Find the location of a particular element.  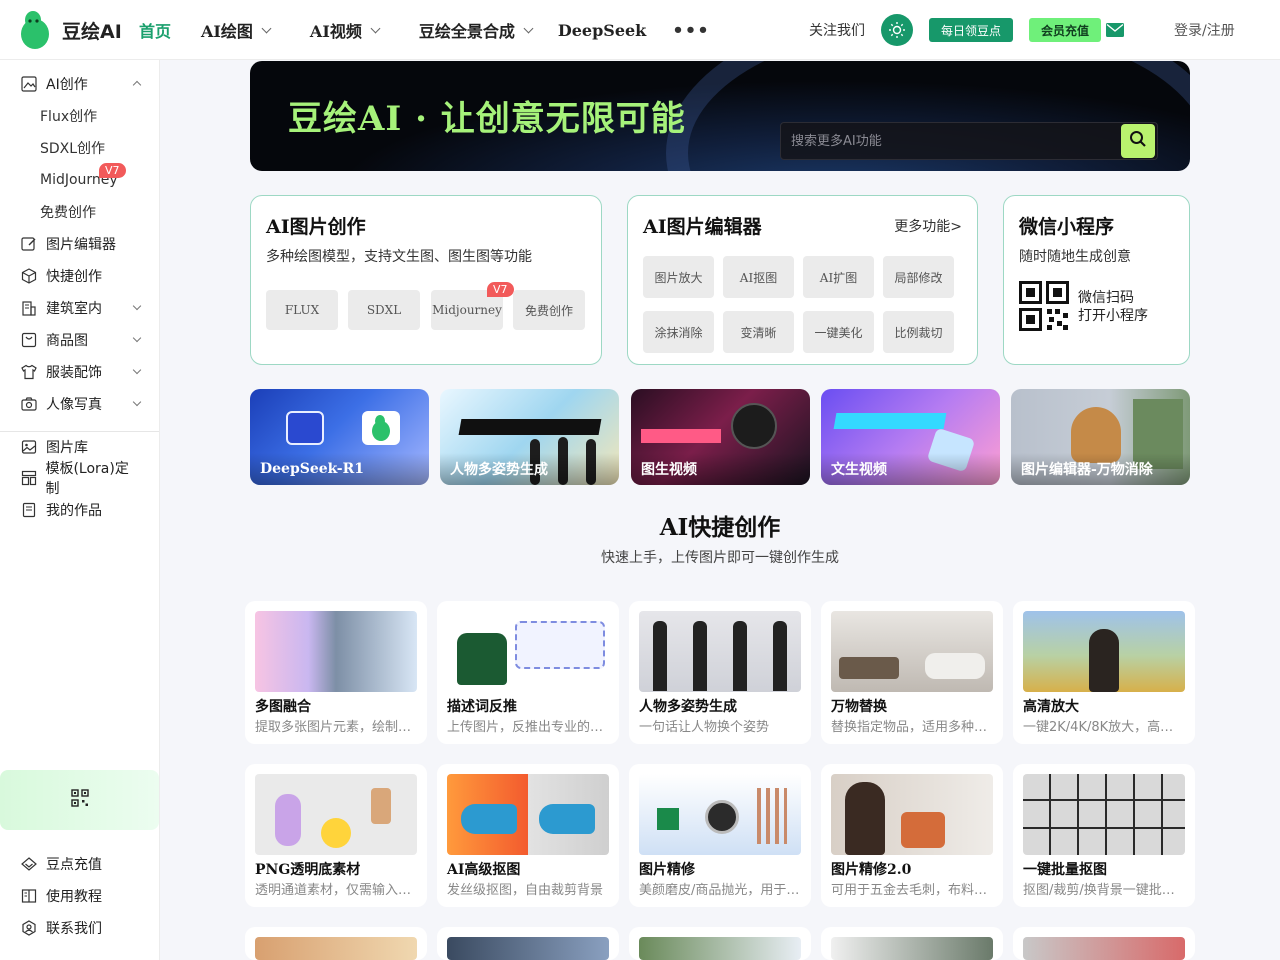

sidebar-item-label: AI创作 is located at coordinates (67, 85).